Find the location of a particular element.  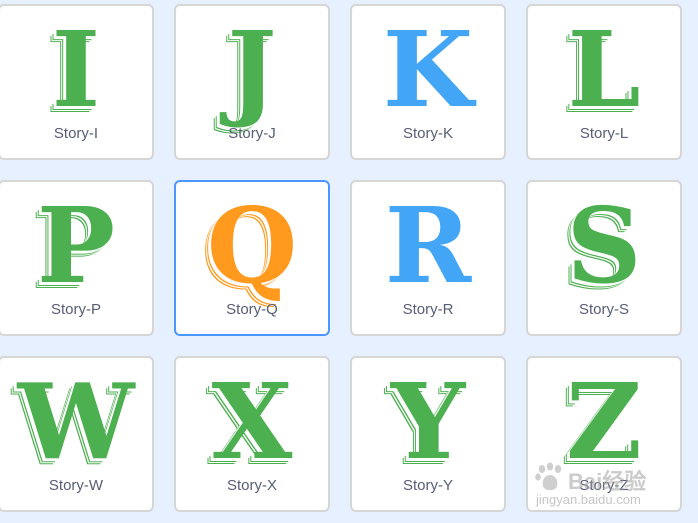

tile-label: Story-Y is located at coordinates (427, 485).